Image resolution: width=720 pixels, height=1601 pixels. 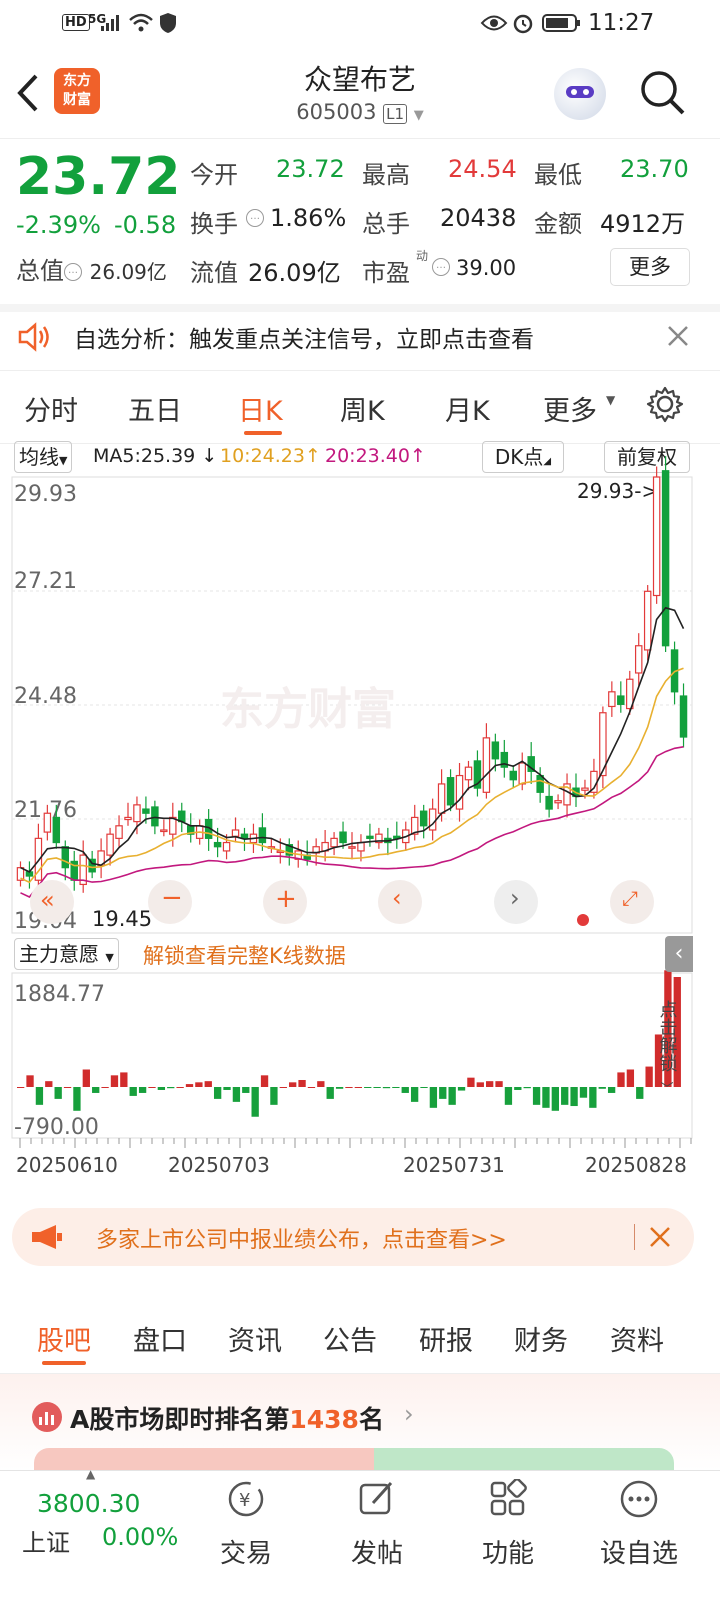 What do you see at coordinates (386, 175) in the screenshot?
I see `high-label: 最高` at bounding box center [386, 175].